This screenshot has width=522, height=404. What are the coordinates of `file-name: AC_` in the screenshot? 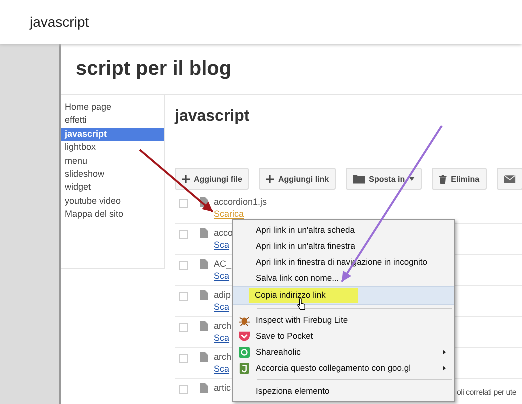 It's located at (223, 264).